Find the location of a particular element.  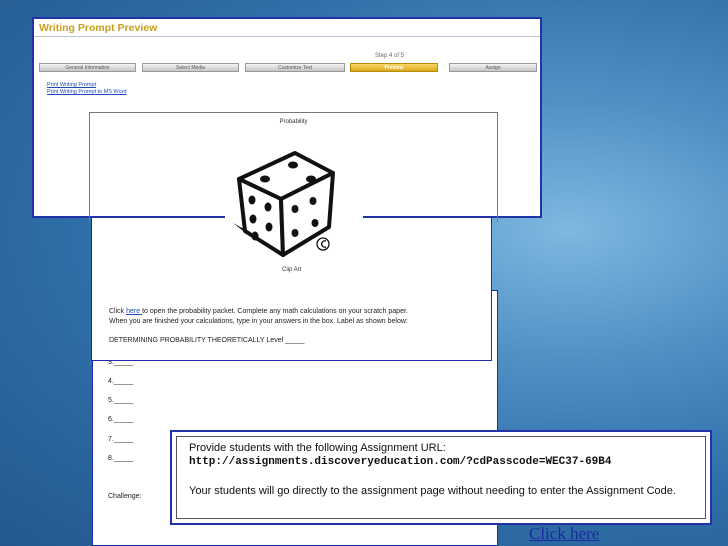

title-divider is located at coordinates (287, 36).